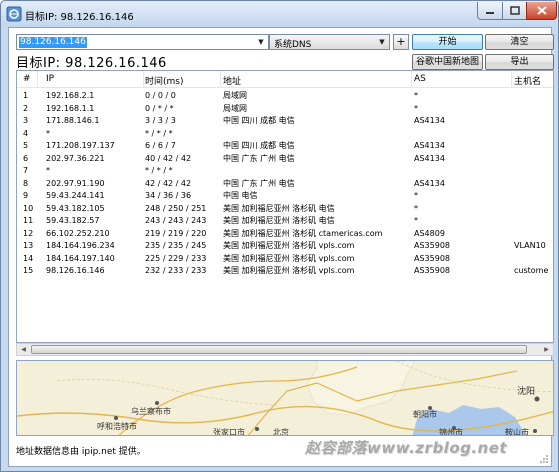  I want to click on cell-time: 248 / 250 / 251, so click(176, 208).